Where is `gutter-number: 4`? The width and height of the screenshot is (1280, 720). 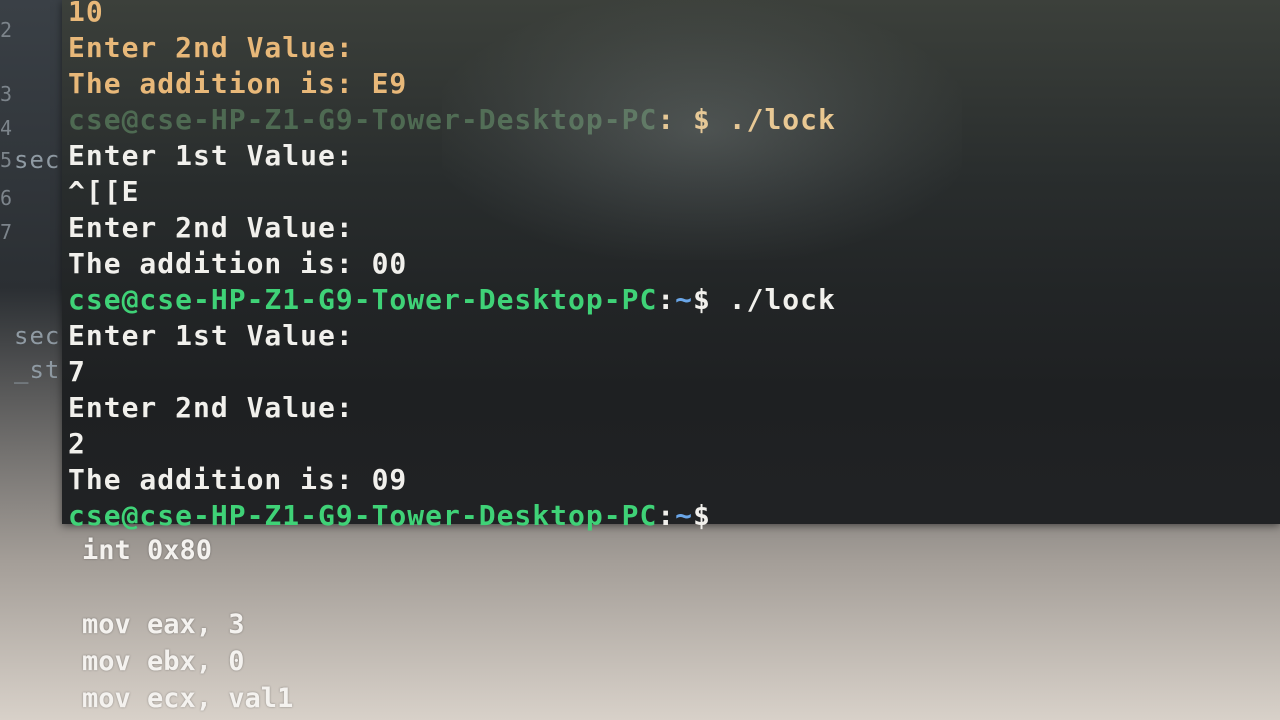 gutter-number: 4 is located at coordinates (6, 128).